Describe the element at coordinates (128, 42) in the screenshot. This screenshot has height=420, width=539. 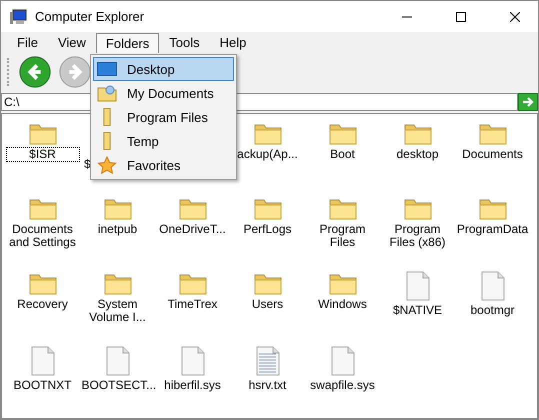
I see `menu-item: Folders` at that location.